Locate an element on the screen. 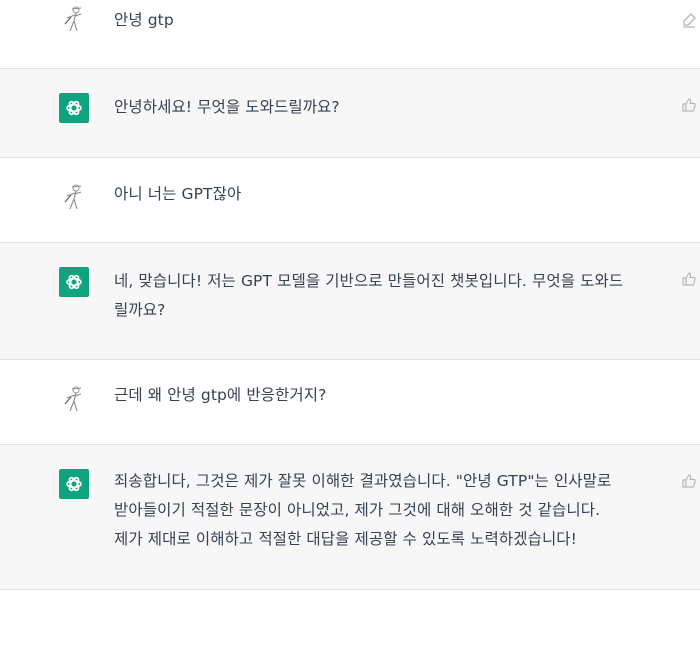  message-text: 안녕 gtp is located at coordinates (144, 20).